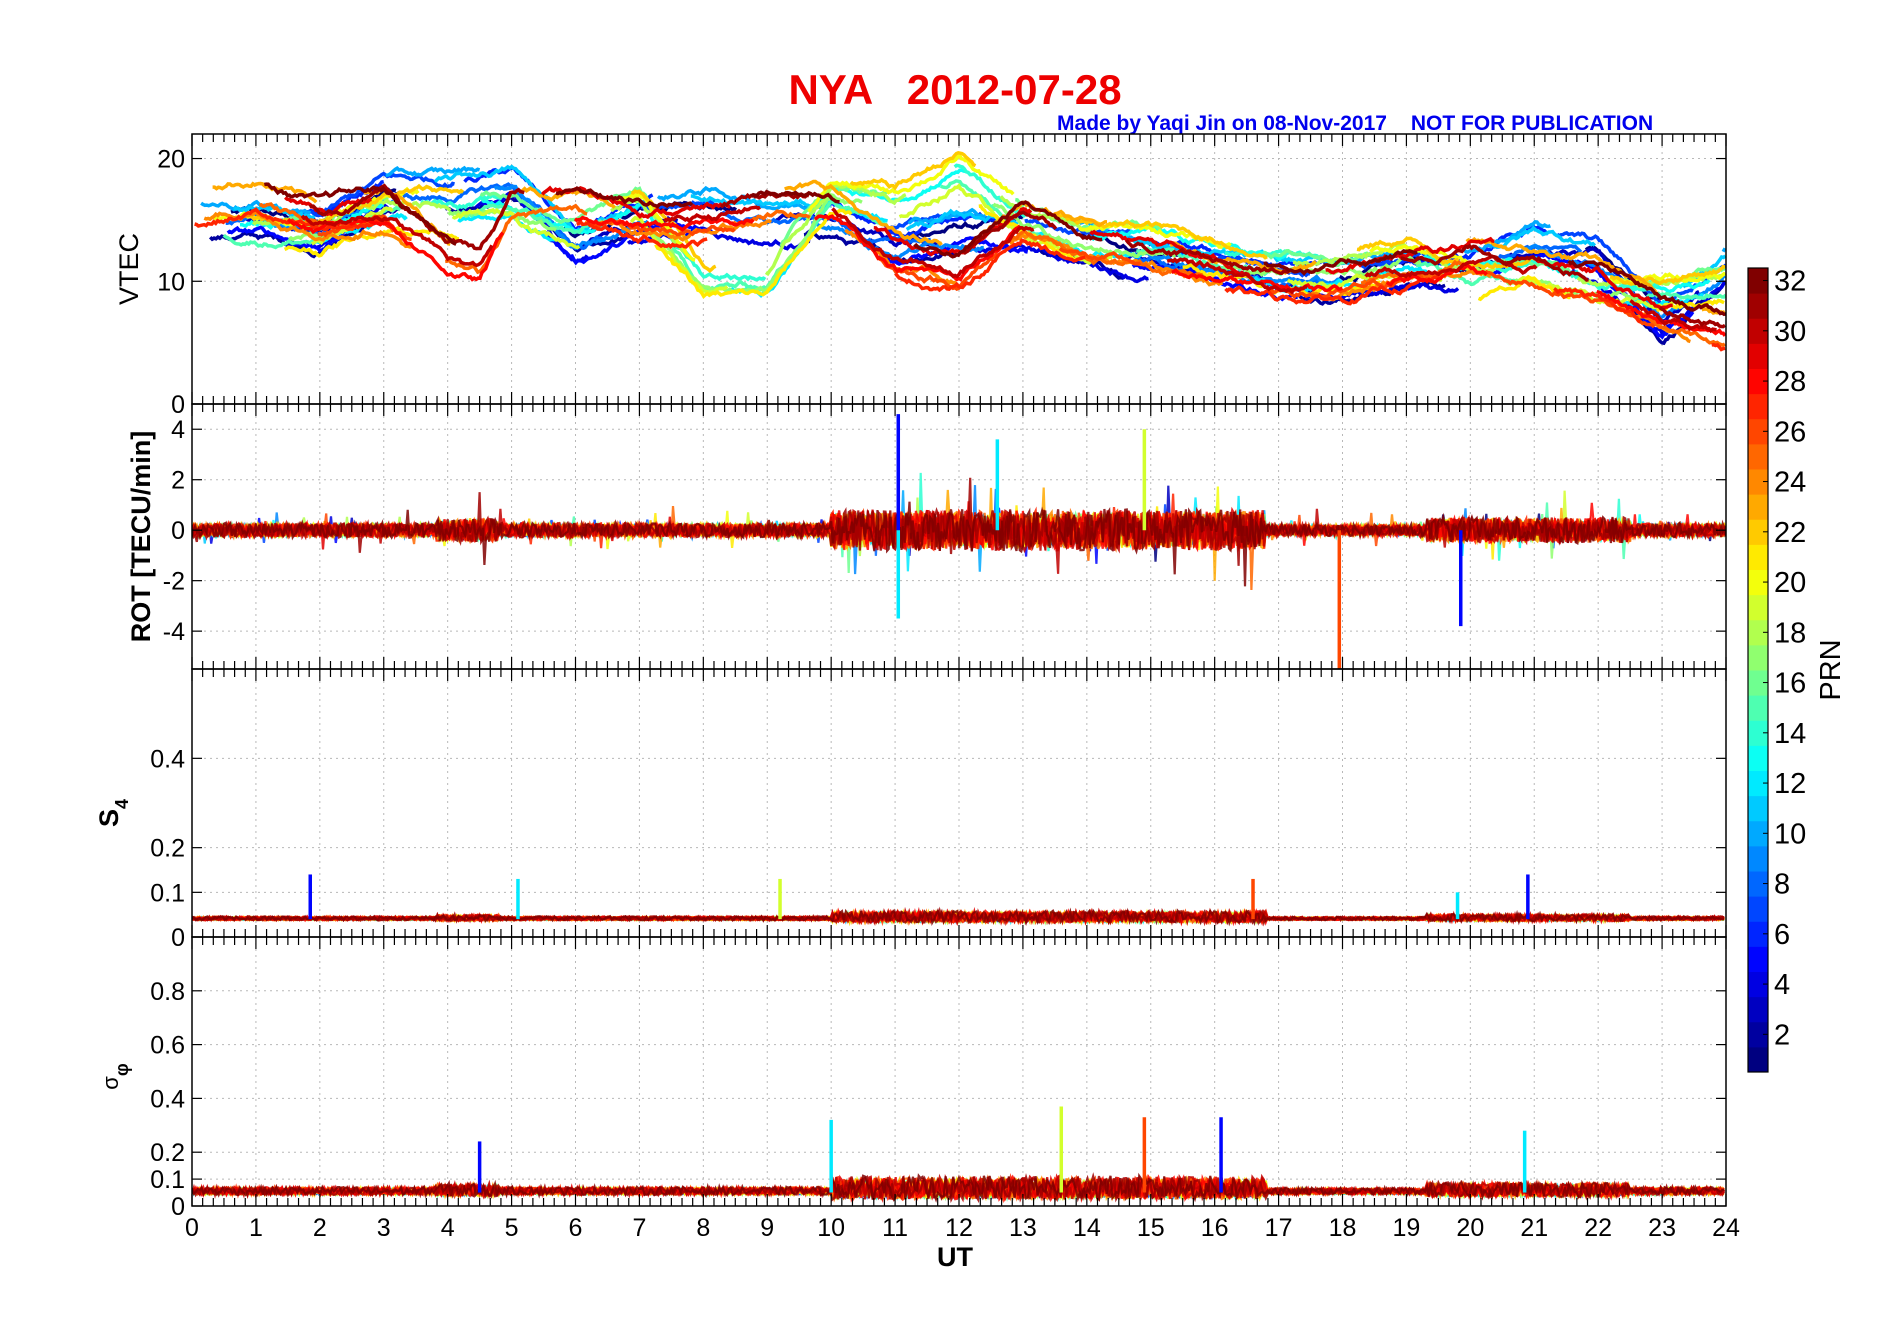 This screenshot has width=1904, height=1330. I want to click on y-tick-label: 10, so click(171, 282).